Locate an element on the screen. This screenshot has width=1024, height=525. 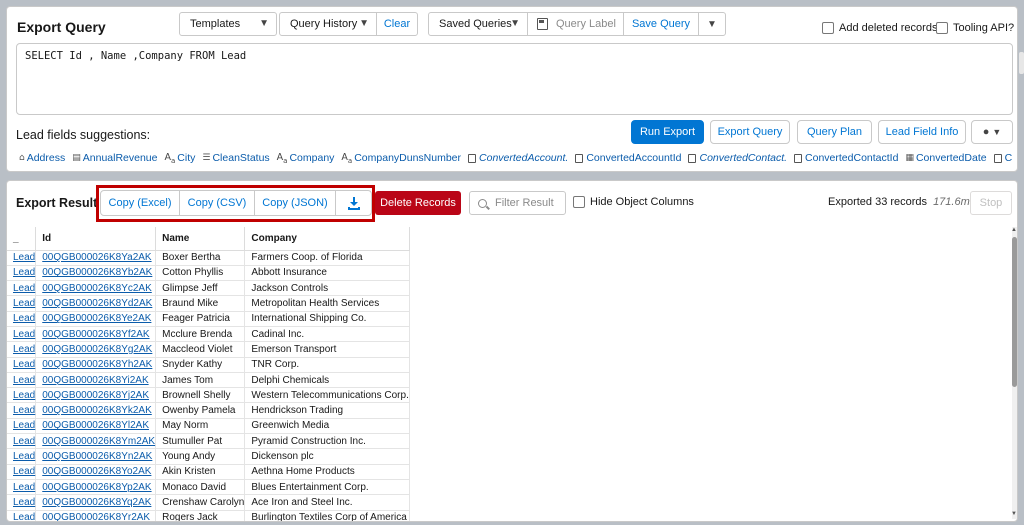
table-cell: 00QGB000026K8Yk2AK is located at coordinates (96, 410).